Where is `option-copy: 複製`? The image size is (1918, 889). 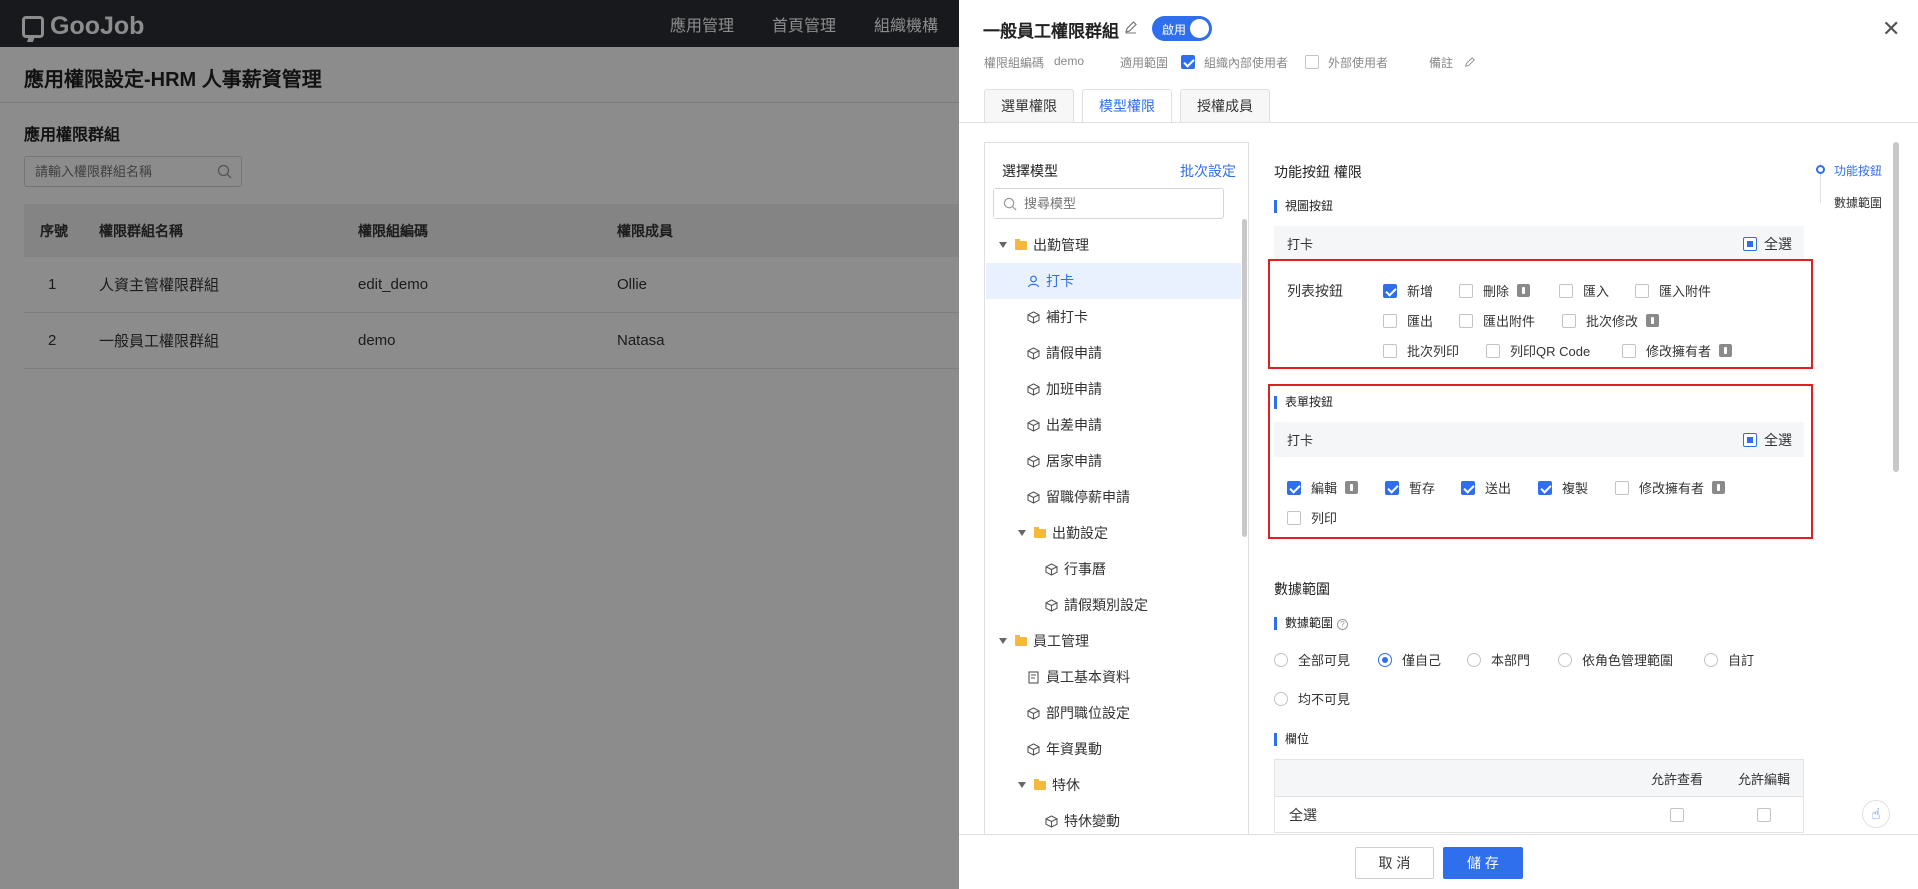 option-copy: 複製 is located at coordinates (1563, 487).